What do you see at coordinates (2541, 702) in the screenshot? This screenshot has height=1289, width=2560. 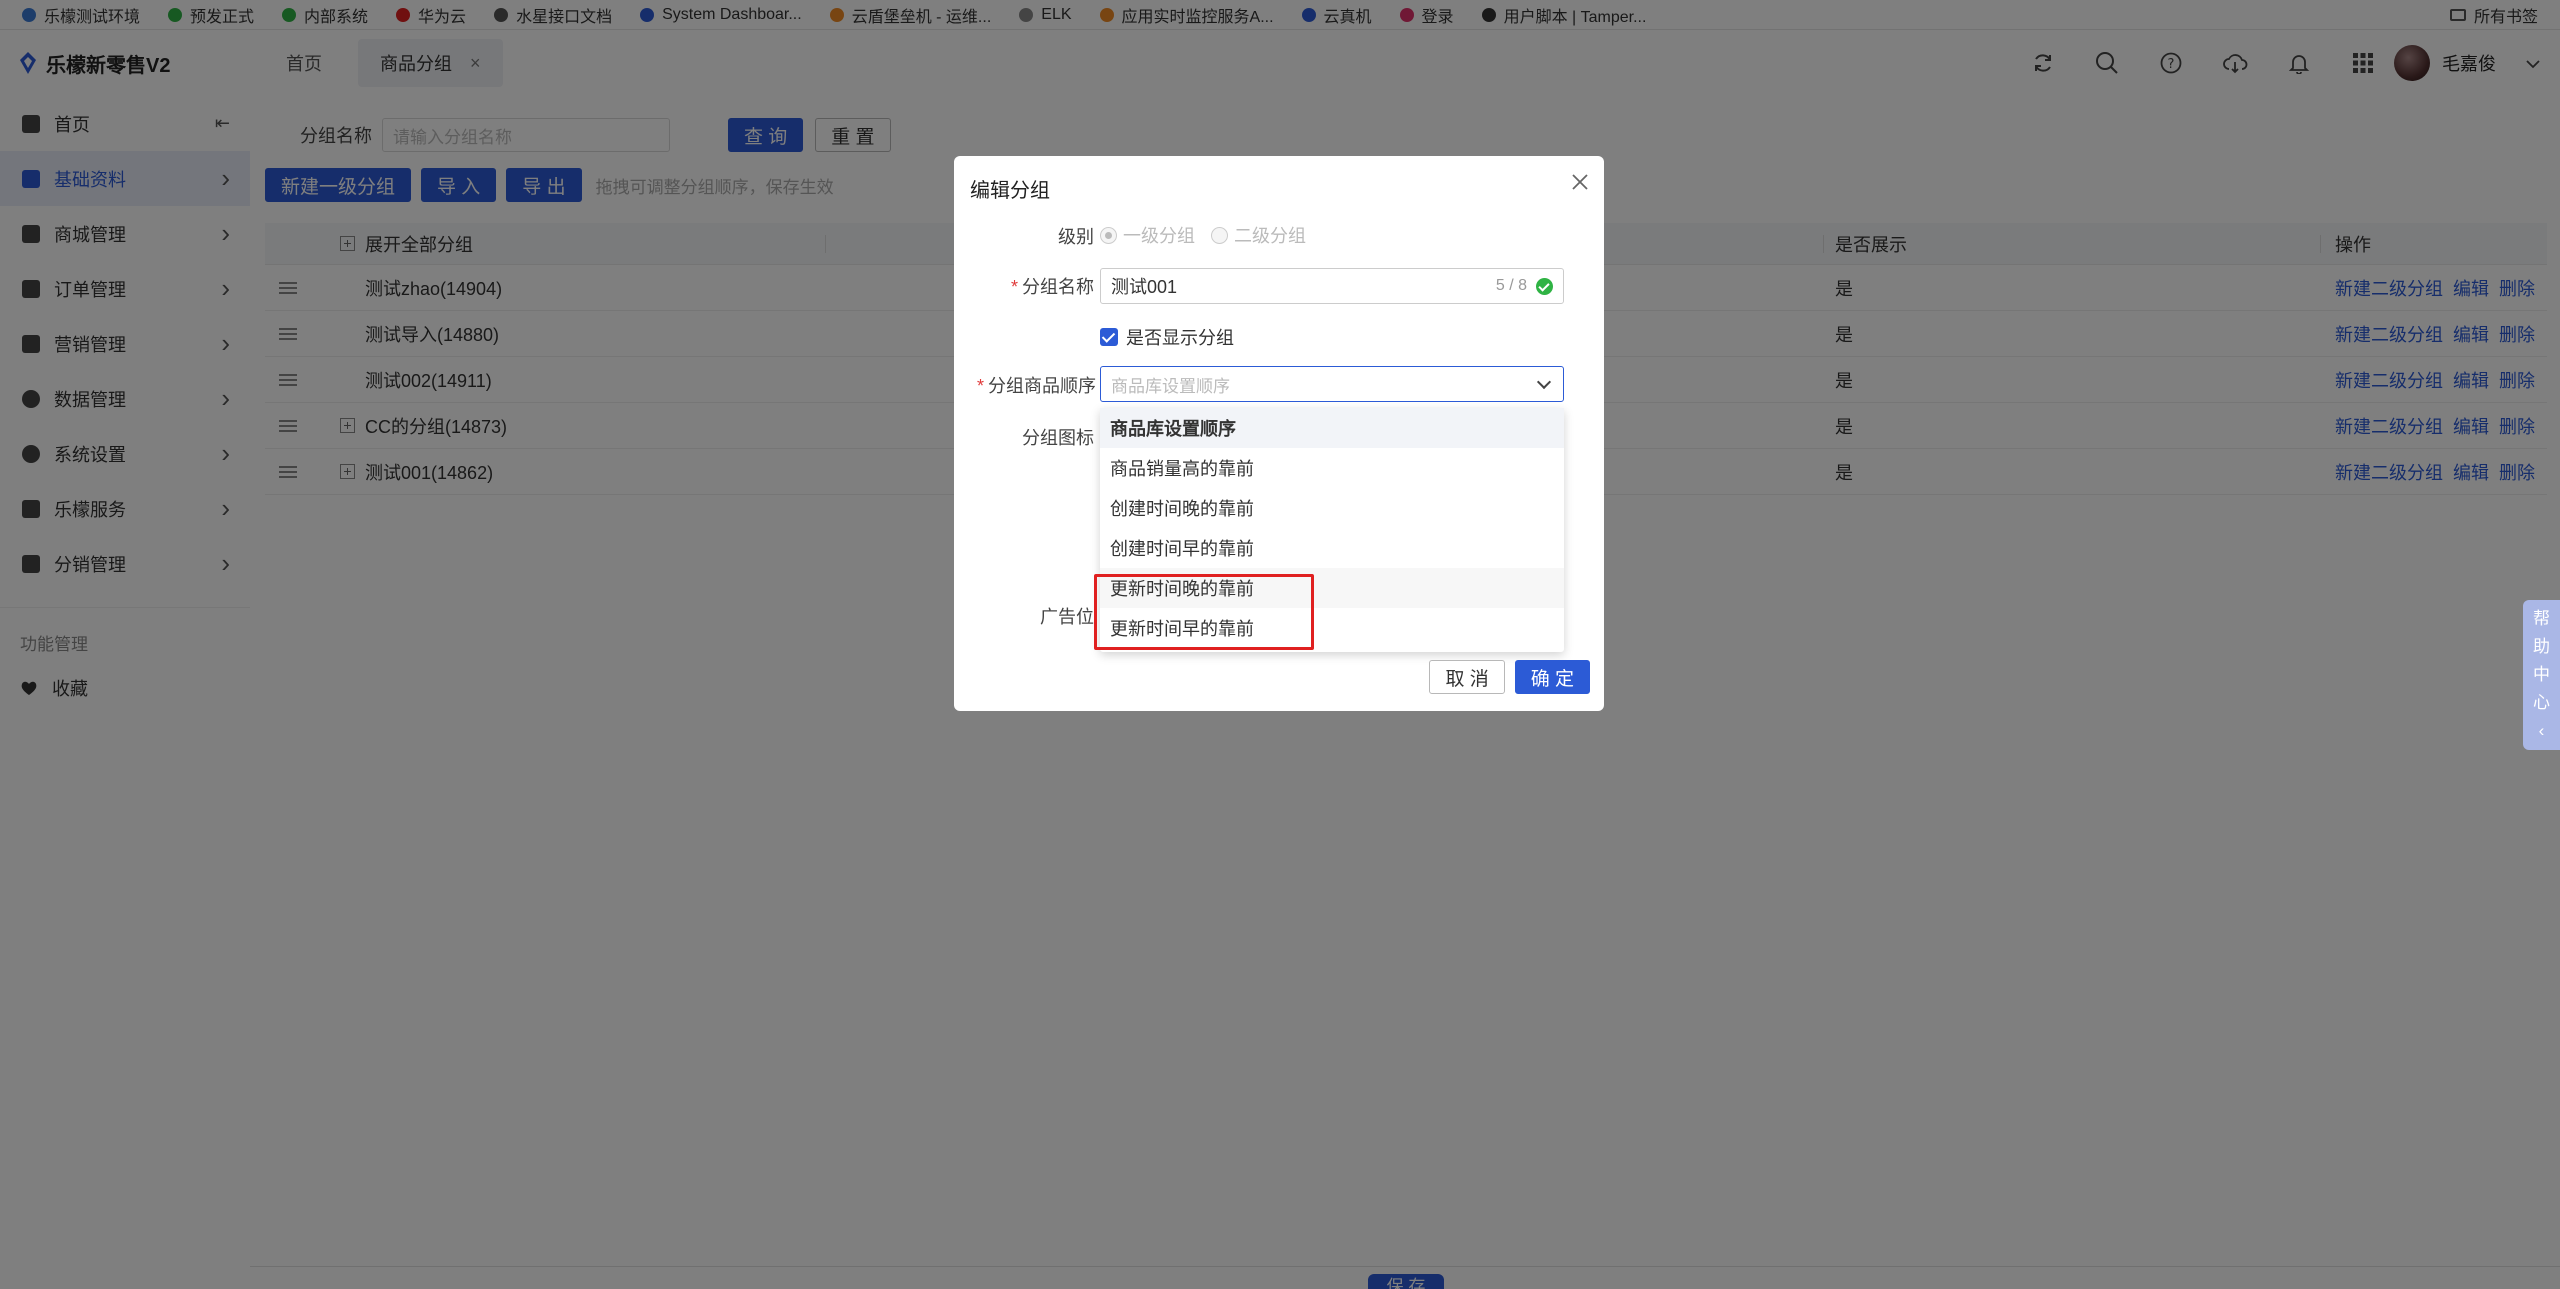 I see `help-char: 心` at bounding box center [2541, 702].